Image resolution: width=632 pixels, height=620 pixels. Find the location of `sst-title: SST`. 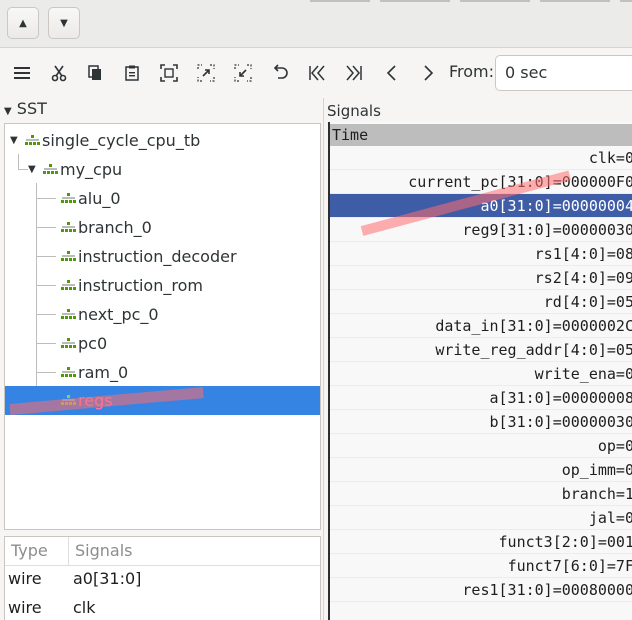

sst-title: SST is located at coordinates (31, 108).